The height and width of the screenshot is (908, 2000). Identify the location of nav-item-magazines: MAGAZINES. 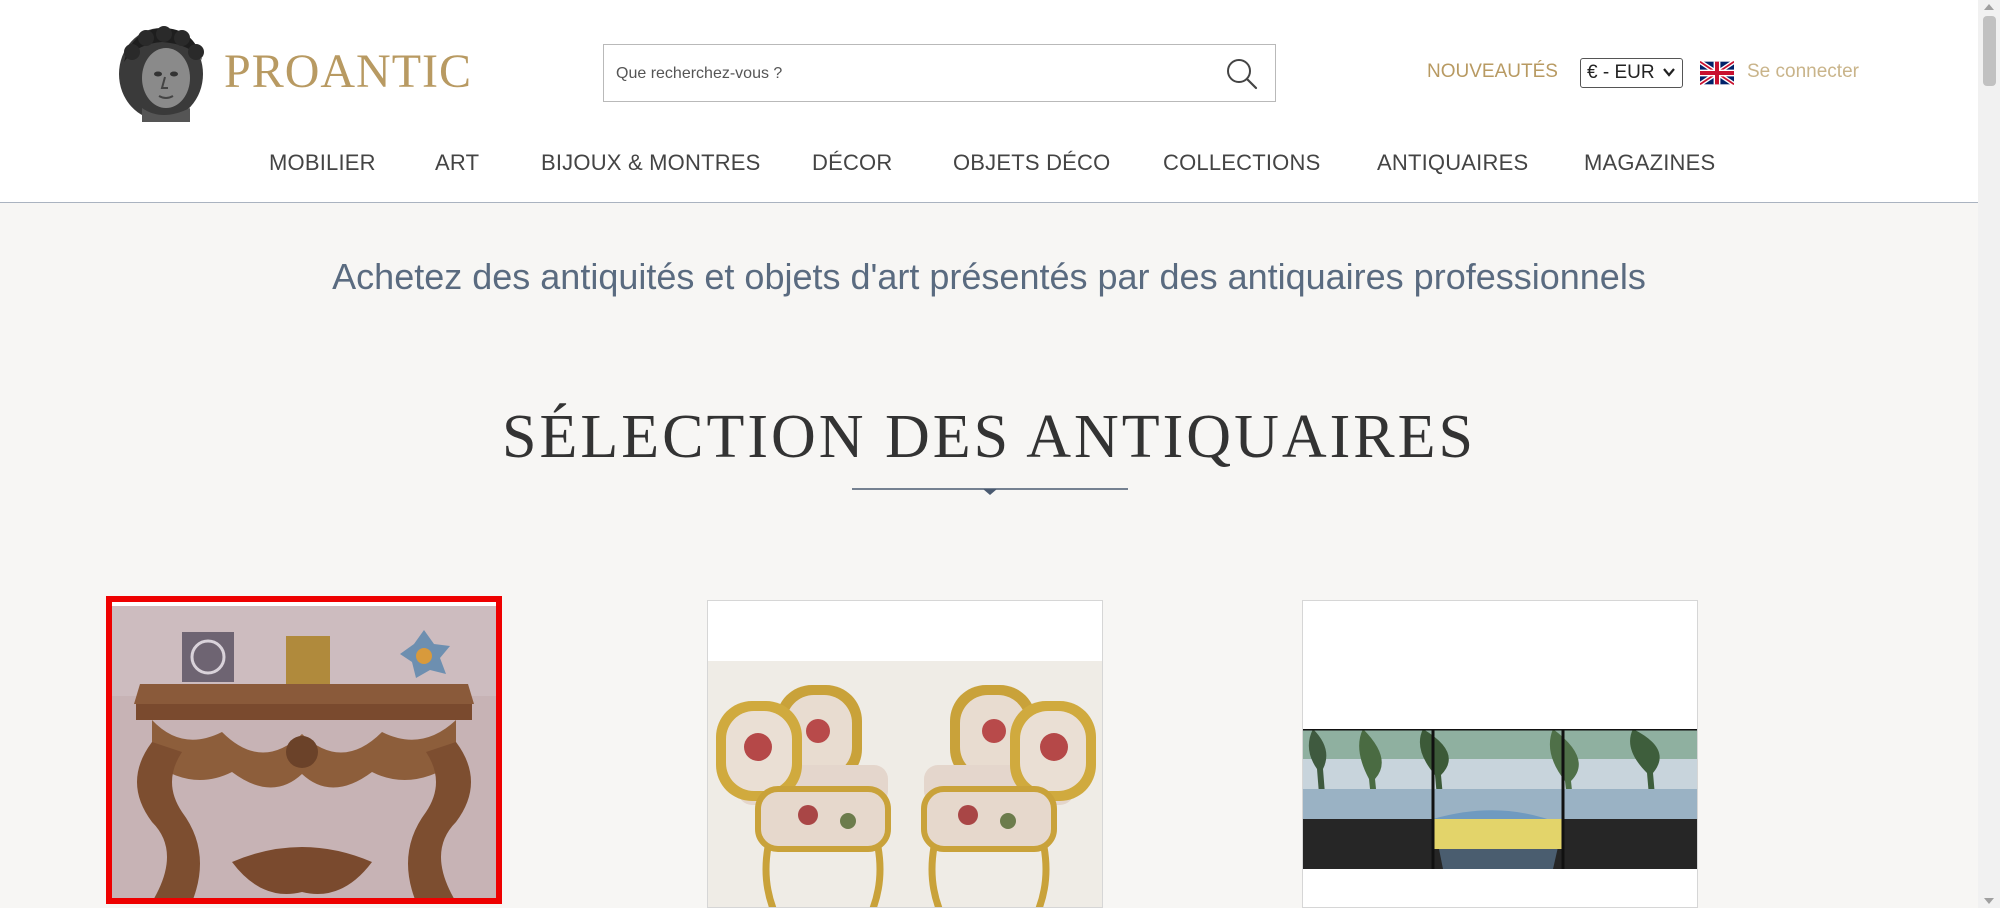
(1649, 163).